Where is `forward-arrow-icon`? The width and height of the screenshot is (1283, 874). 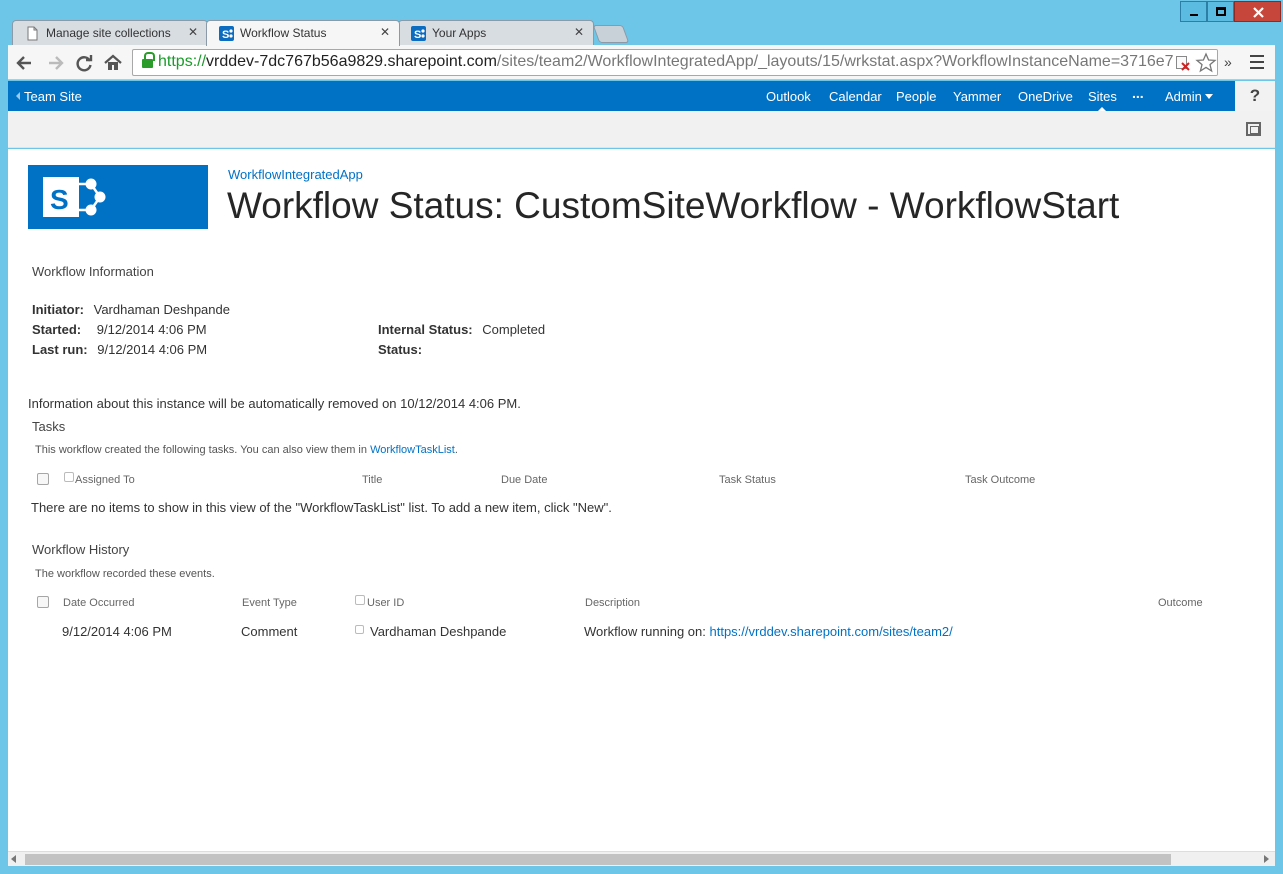 forward-arrow-icon is located at coordinates (56, 63).